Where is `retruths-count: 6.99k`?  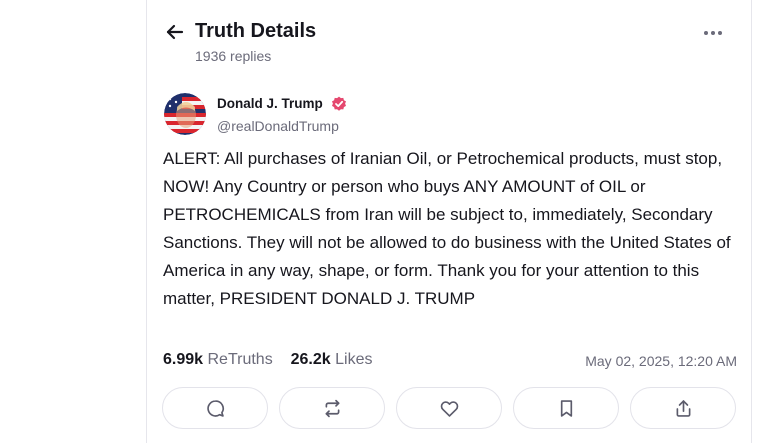
retruths-count: 6.99k is located at coordinates (183, 359).